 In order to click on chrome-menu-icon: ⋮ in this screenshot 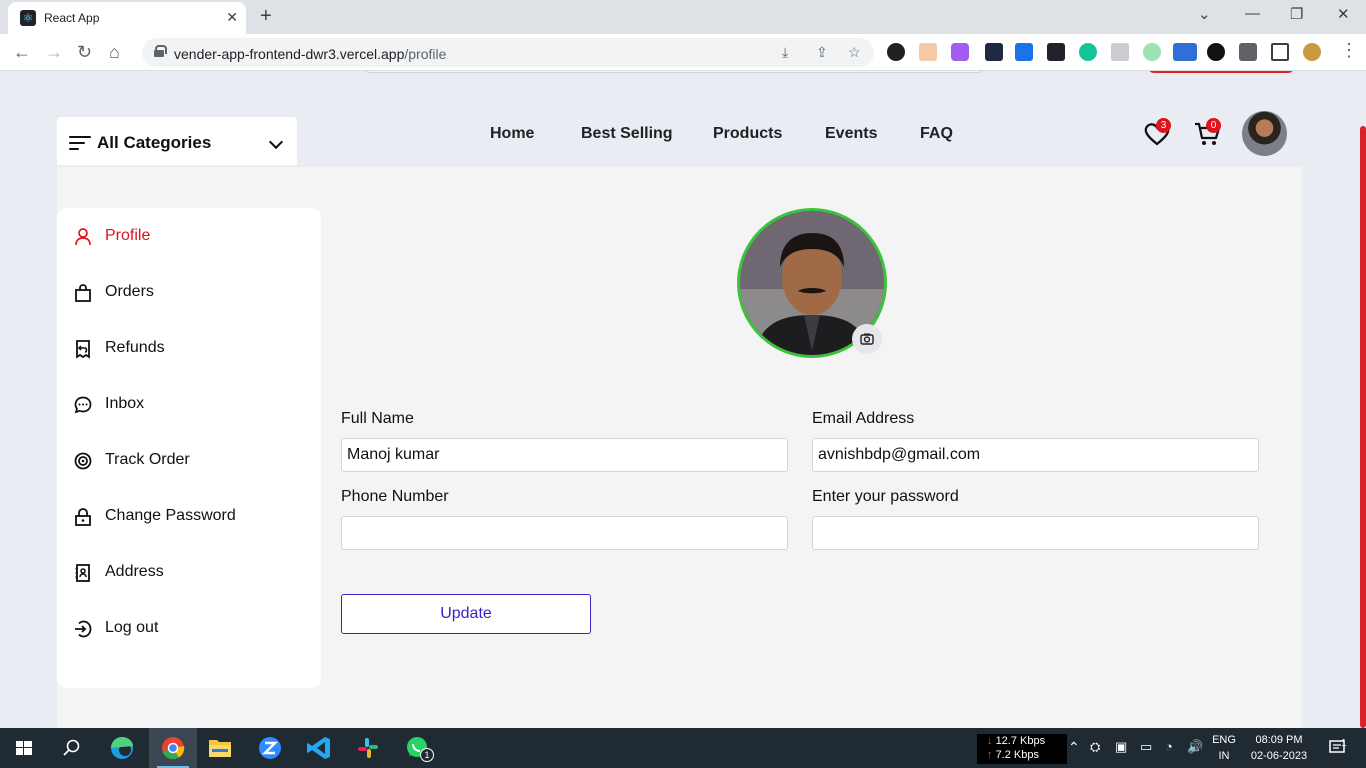, I will do `click(1349, 50)`.